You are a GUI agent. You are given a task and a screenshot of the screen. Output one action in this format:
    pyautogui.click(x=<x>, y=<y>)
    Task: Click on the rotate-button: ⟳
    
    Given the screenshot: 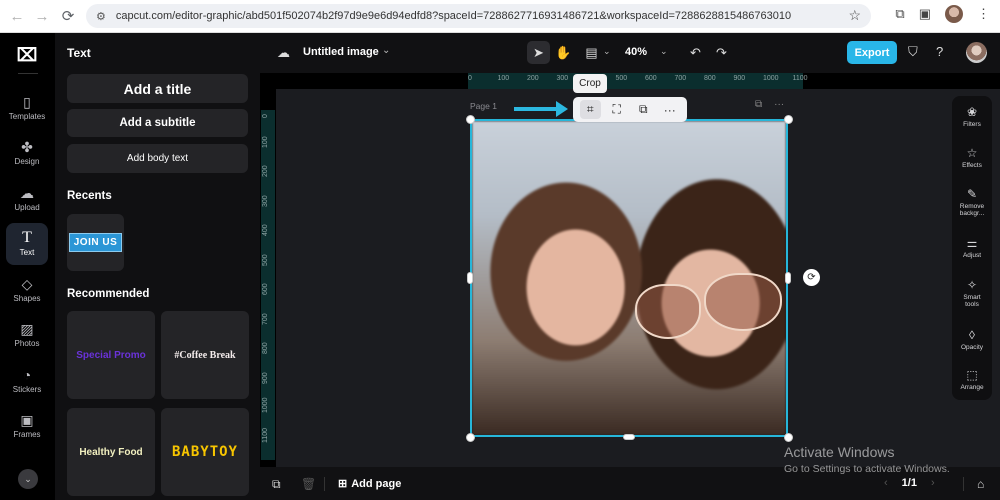 What is the action you would take?
    pyautogui.click(x=811, y=277)
    